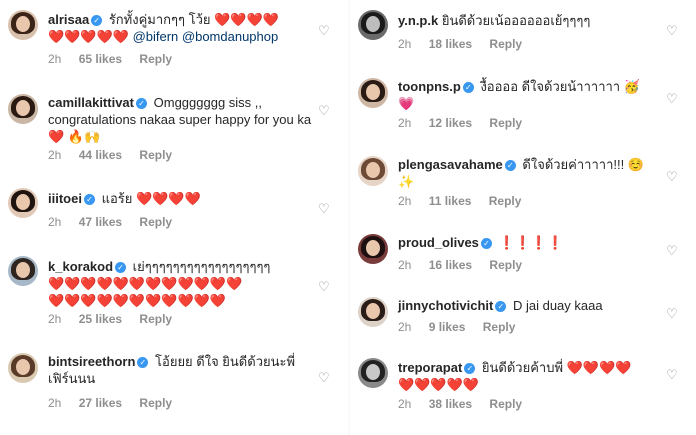 This screenshot has height=435, width=696. What do you see at coordinates (523, 253) in the screenshot?
I see `comment-item: proud_olives ✓ ❗❗❗❗ 2h 16 likes Reply ♡` at bounding box center [523, 253].